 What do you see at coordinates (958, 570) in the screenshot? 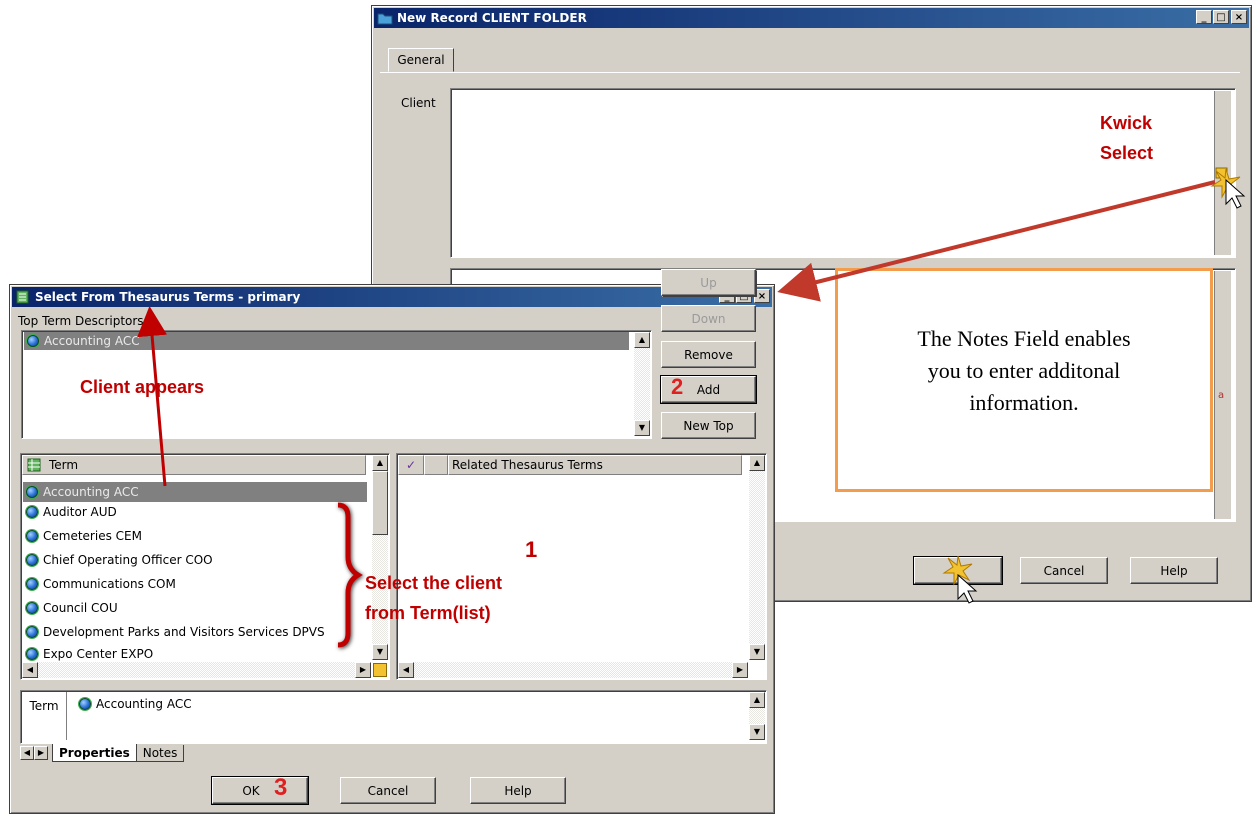
I see `ok-button-client` at bounding box center [958, 570].